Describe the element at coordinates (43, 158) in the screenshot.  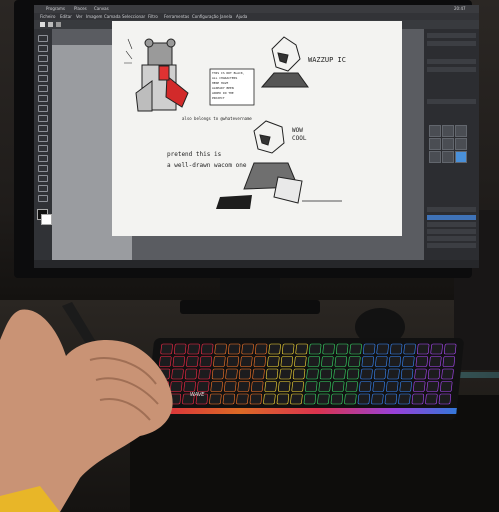
I see `crop-tool-icon` at that location.